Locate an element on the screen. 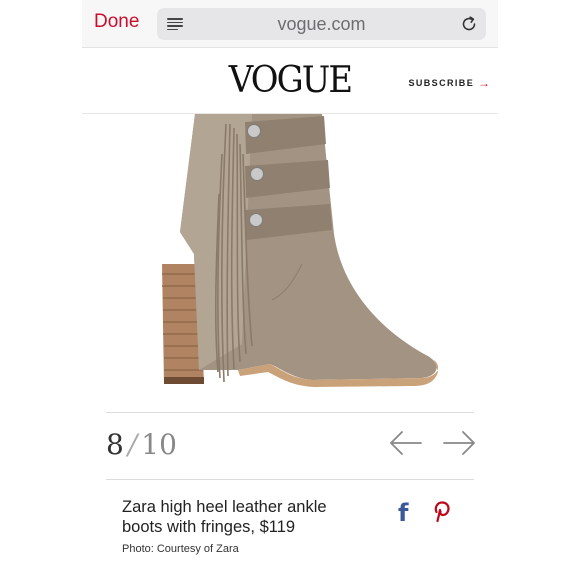  address-bar: vogue.com is located at coordinates (321, 24).